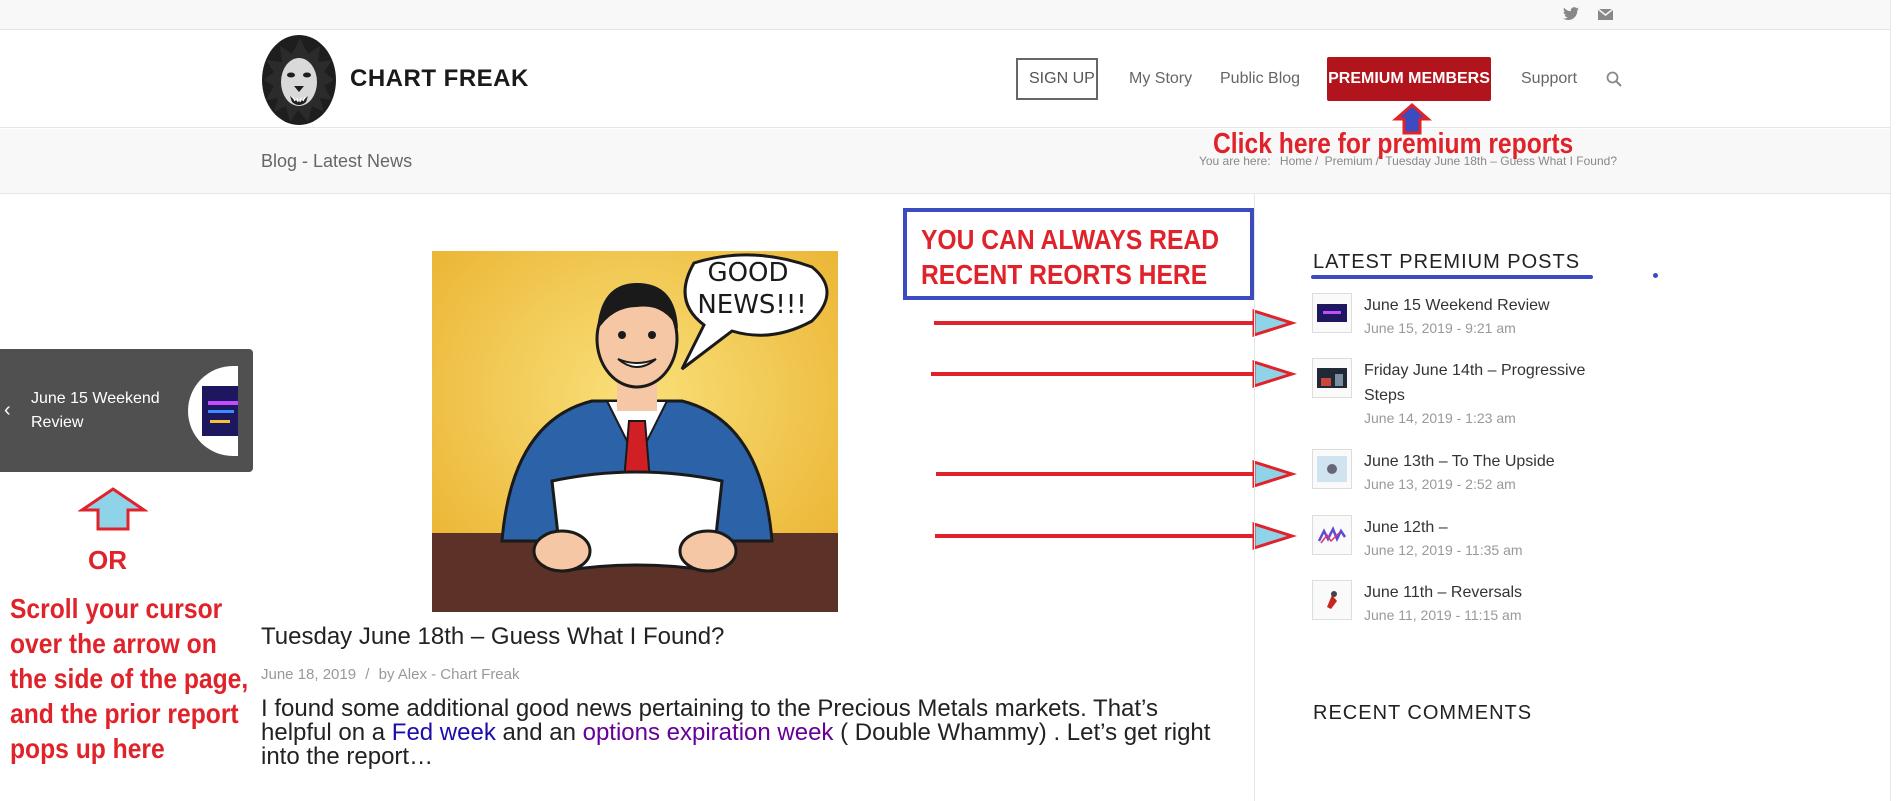 The image size is (1897, 801). I want to click on up-arrow-slideout-annotation-icon, so click(113, 509).